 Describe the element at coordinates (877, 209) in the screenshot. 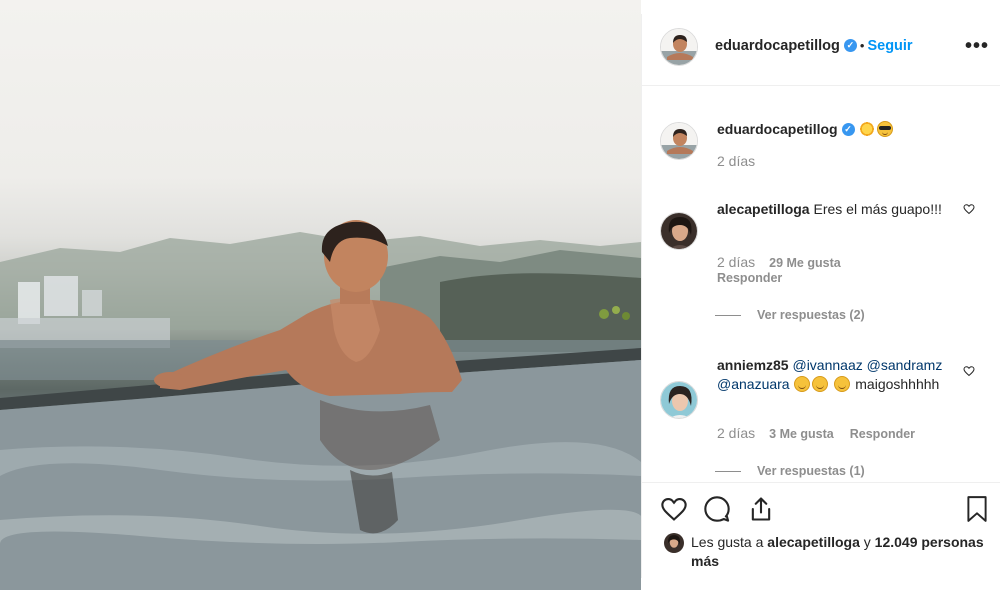

I see `comment-message: Eres el más guapo!!!` at that location.